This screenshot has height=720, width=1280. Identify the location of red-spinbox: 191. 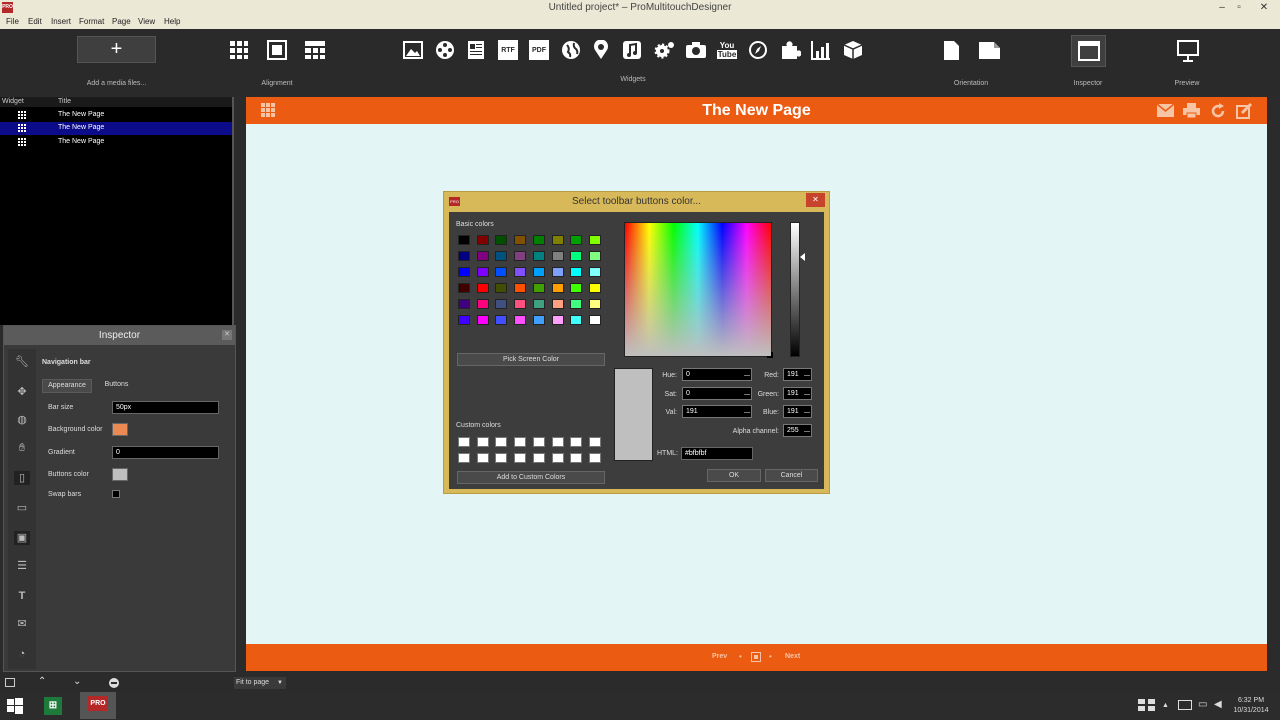
(797, 374).